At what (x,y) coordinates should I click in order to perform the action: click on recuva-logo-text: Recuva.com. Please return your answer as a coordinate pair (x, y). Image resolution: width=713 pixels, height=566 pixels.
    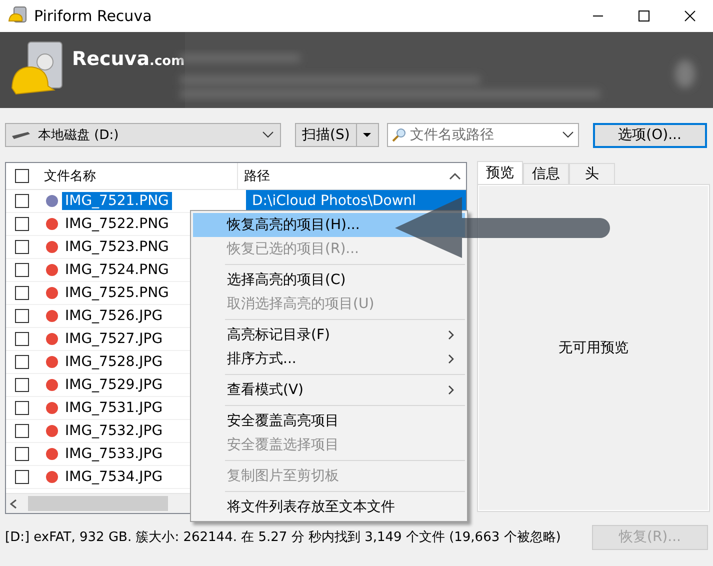
    Looking at the image, I should click on (128, 59).